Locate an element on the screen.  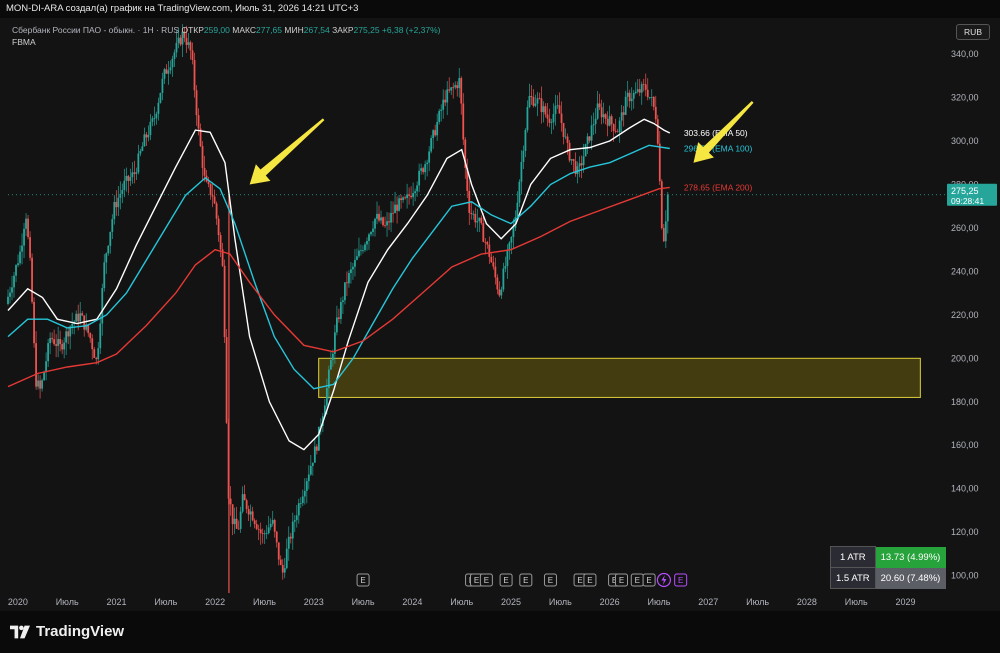
atr-row2-value: 20.60 (7.48%) is located at coordinates (910, 578).